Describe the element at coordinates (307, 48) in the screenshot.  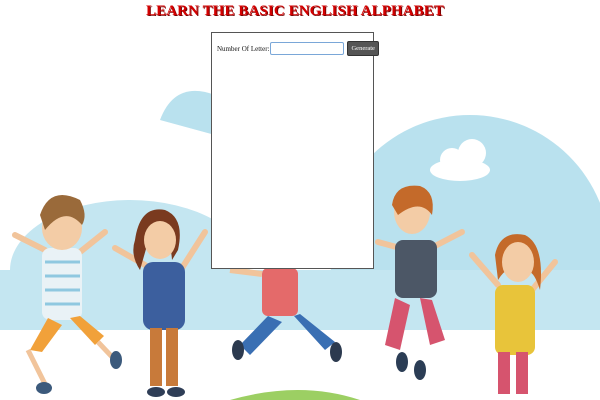
I see `number-of-letter-input` at that location.